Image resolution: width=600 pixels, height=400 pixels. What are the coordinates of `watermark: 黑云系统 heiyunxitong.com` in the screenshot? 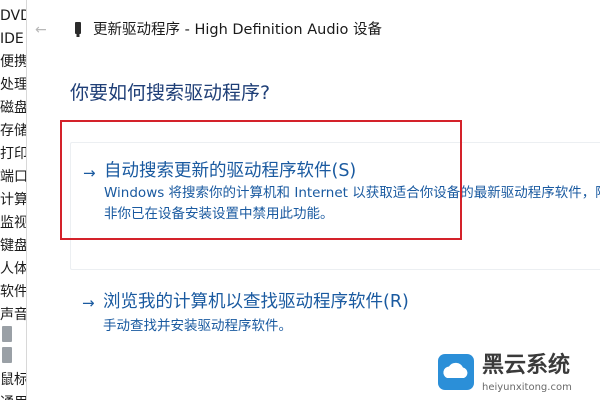 It's located at (518, 376).